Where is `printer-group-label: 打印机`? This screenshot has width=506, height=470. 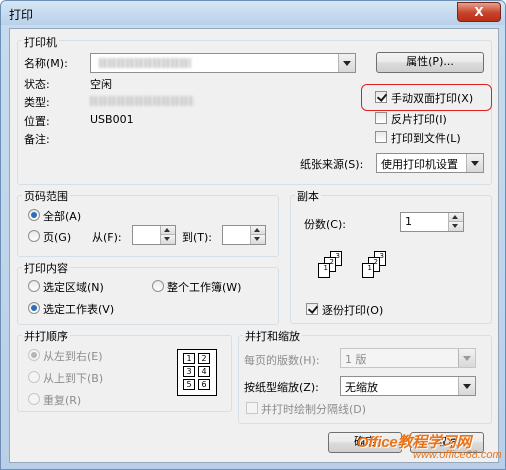 printer-group-label: 打印机 is located at coordinates (40, 42).